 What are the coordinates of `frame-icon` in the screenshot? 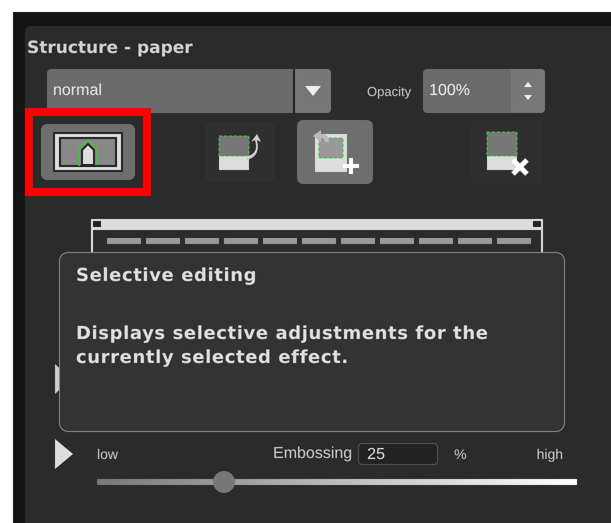 It's located at (88, 152).